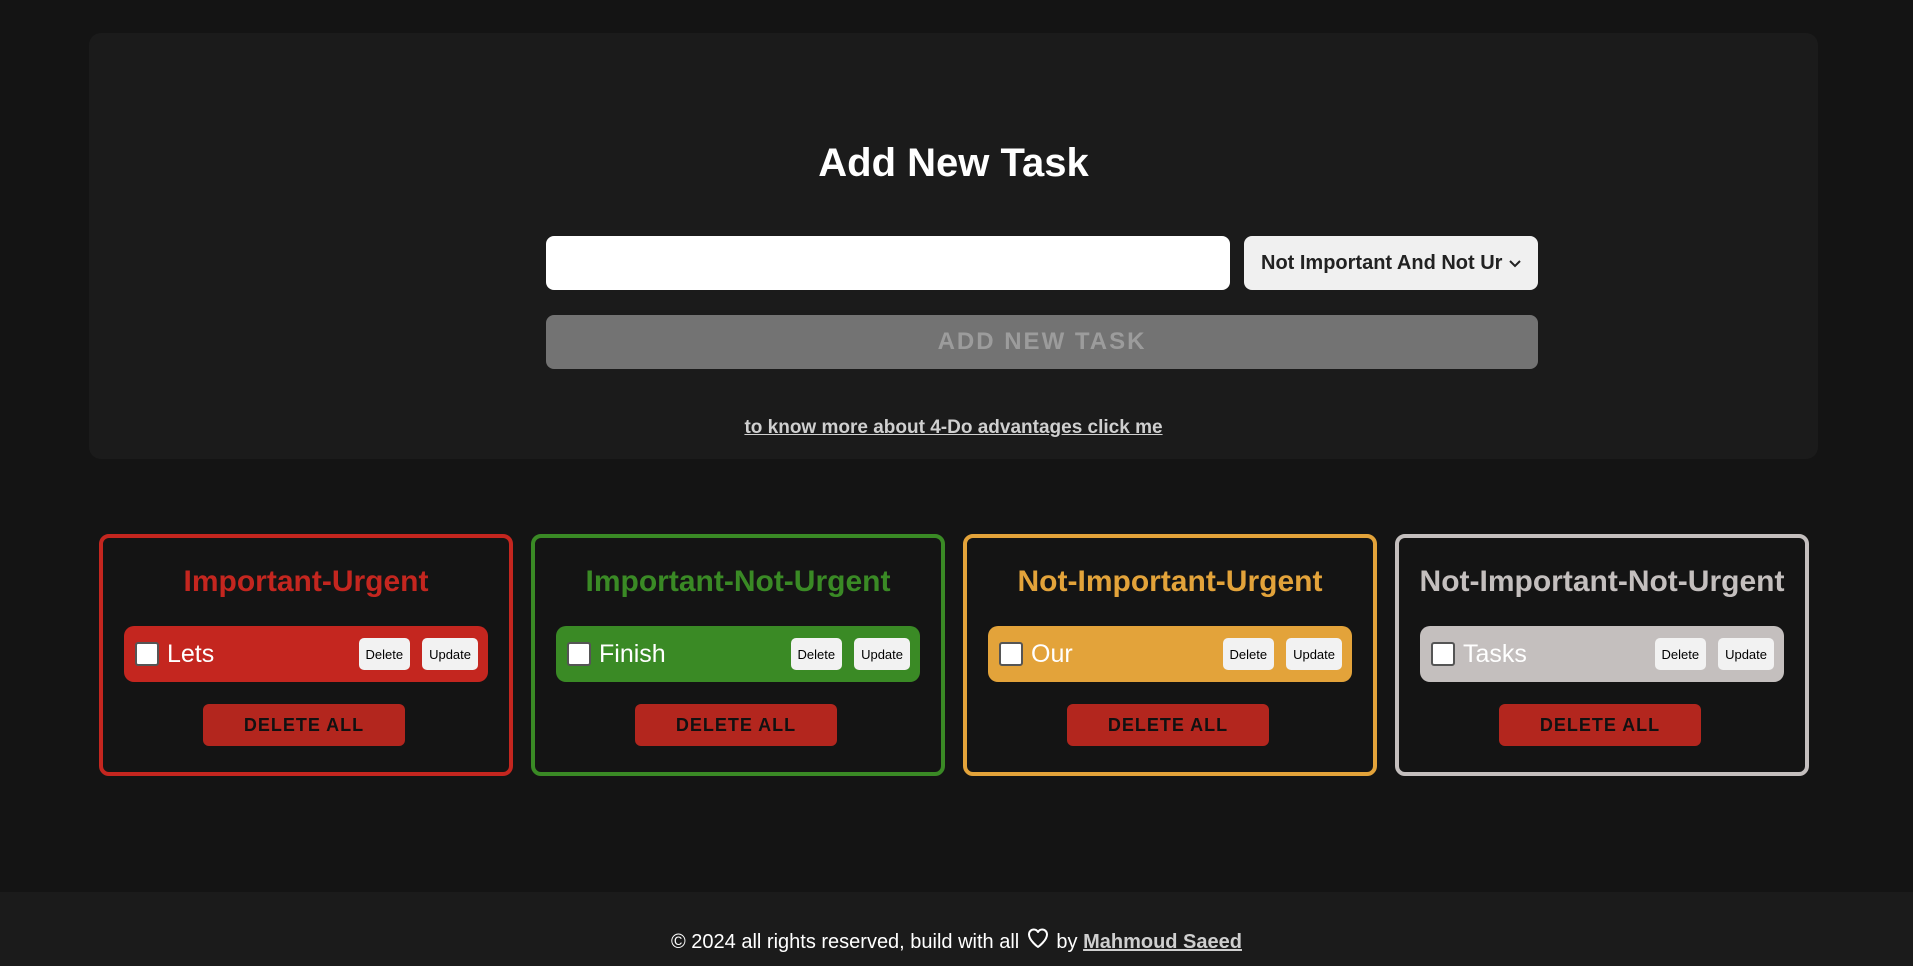 The width and height of the screenshot is (1913, 966). What do you see at coordinates (191, 653) in the screenshot?
I see `task-text: Lets` at bounding box center [191, 653].